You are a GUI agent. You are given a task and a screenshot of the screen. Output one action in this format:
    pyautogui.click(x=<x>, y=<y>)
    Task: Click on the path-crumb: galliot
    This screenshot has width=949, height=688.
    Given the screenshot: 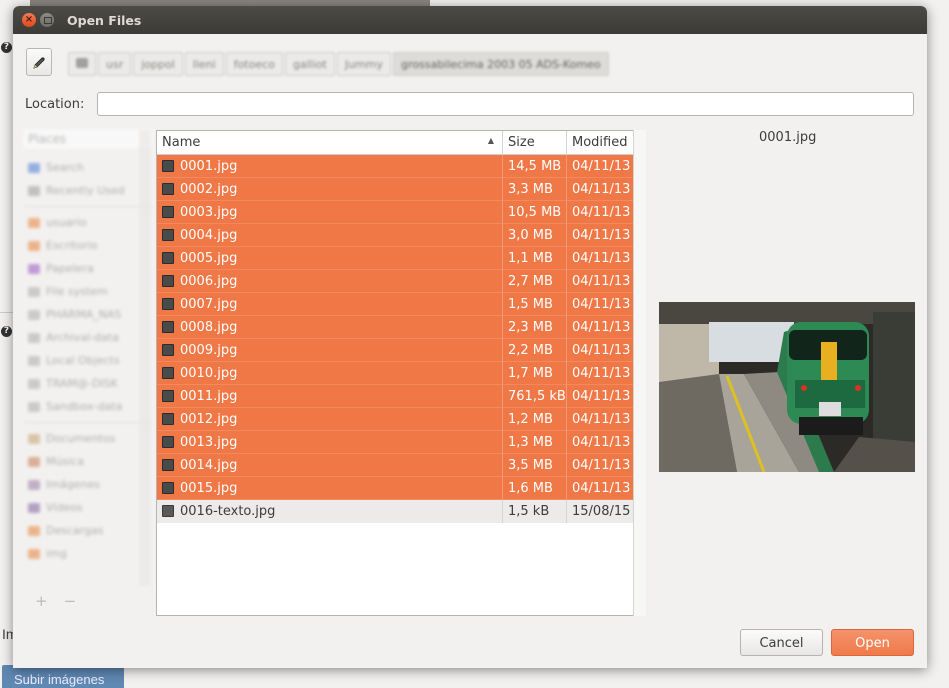 What is the action you would take?
    pyautogui.click(x=309, y=64)
    